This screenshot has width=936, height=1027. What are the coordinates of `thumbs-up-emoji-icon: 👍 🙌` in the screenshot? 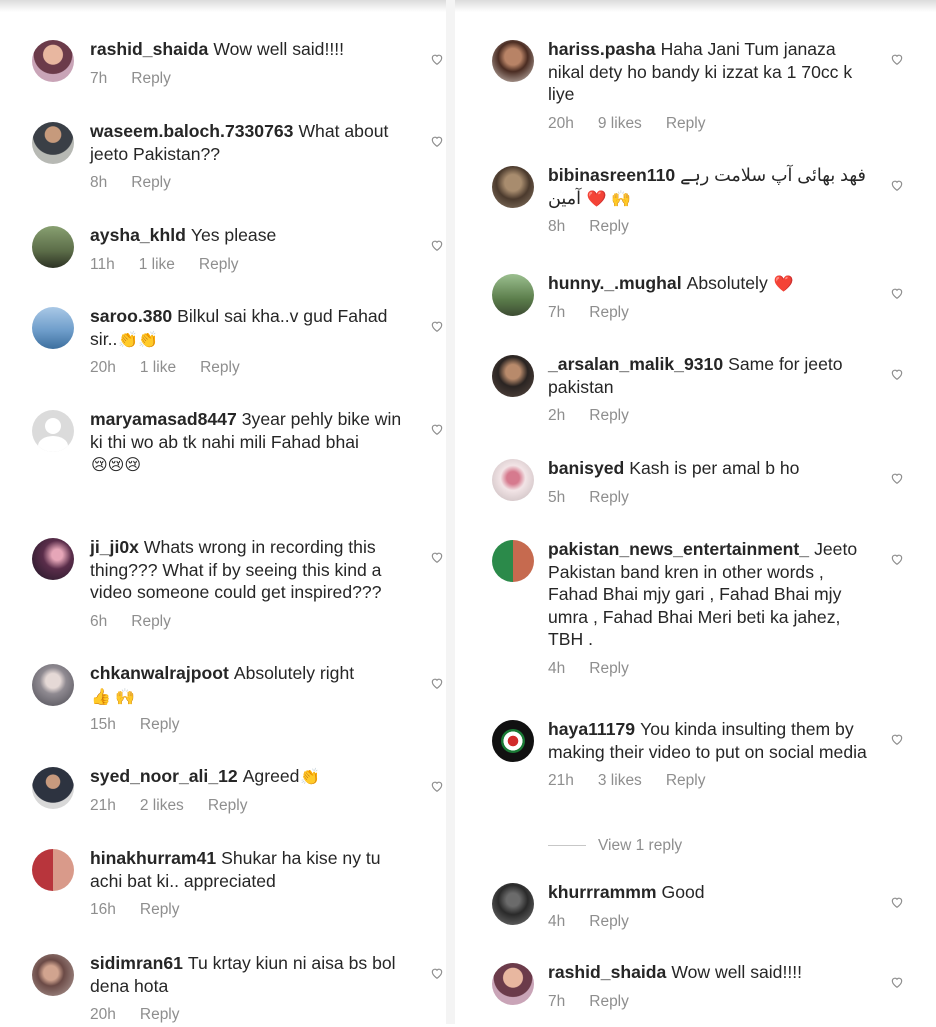 It's located at (113, 697).